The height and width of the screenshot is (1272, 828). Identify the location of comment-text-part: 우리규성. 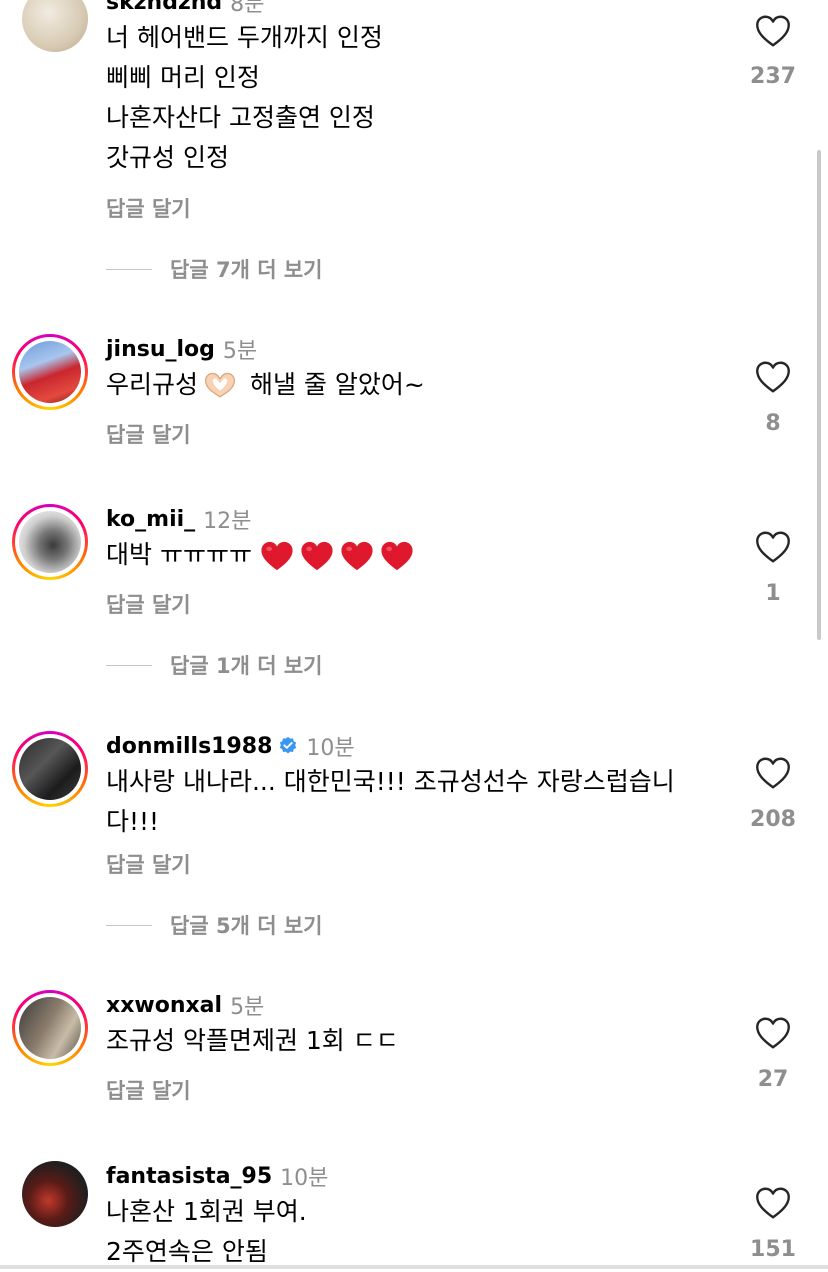
(152, 384).